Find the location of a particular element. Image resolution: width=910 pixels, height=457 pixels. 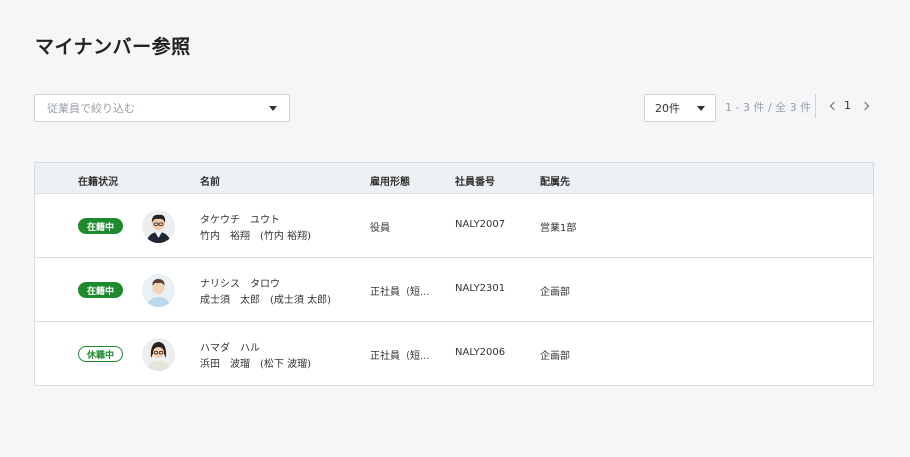

employee-name-kanji: 成士須 太郎 (成士須 太郎) is located at coordinates (265, 300).